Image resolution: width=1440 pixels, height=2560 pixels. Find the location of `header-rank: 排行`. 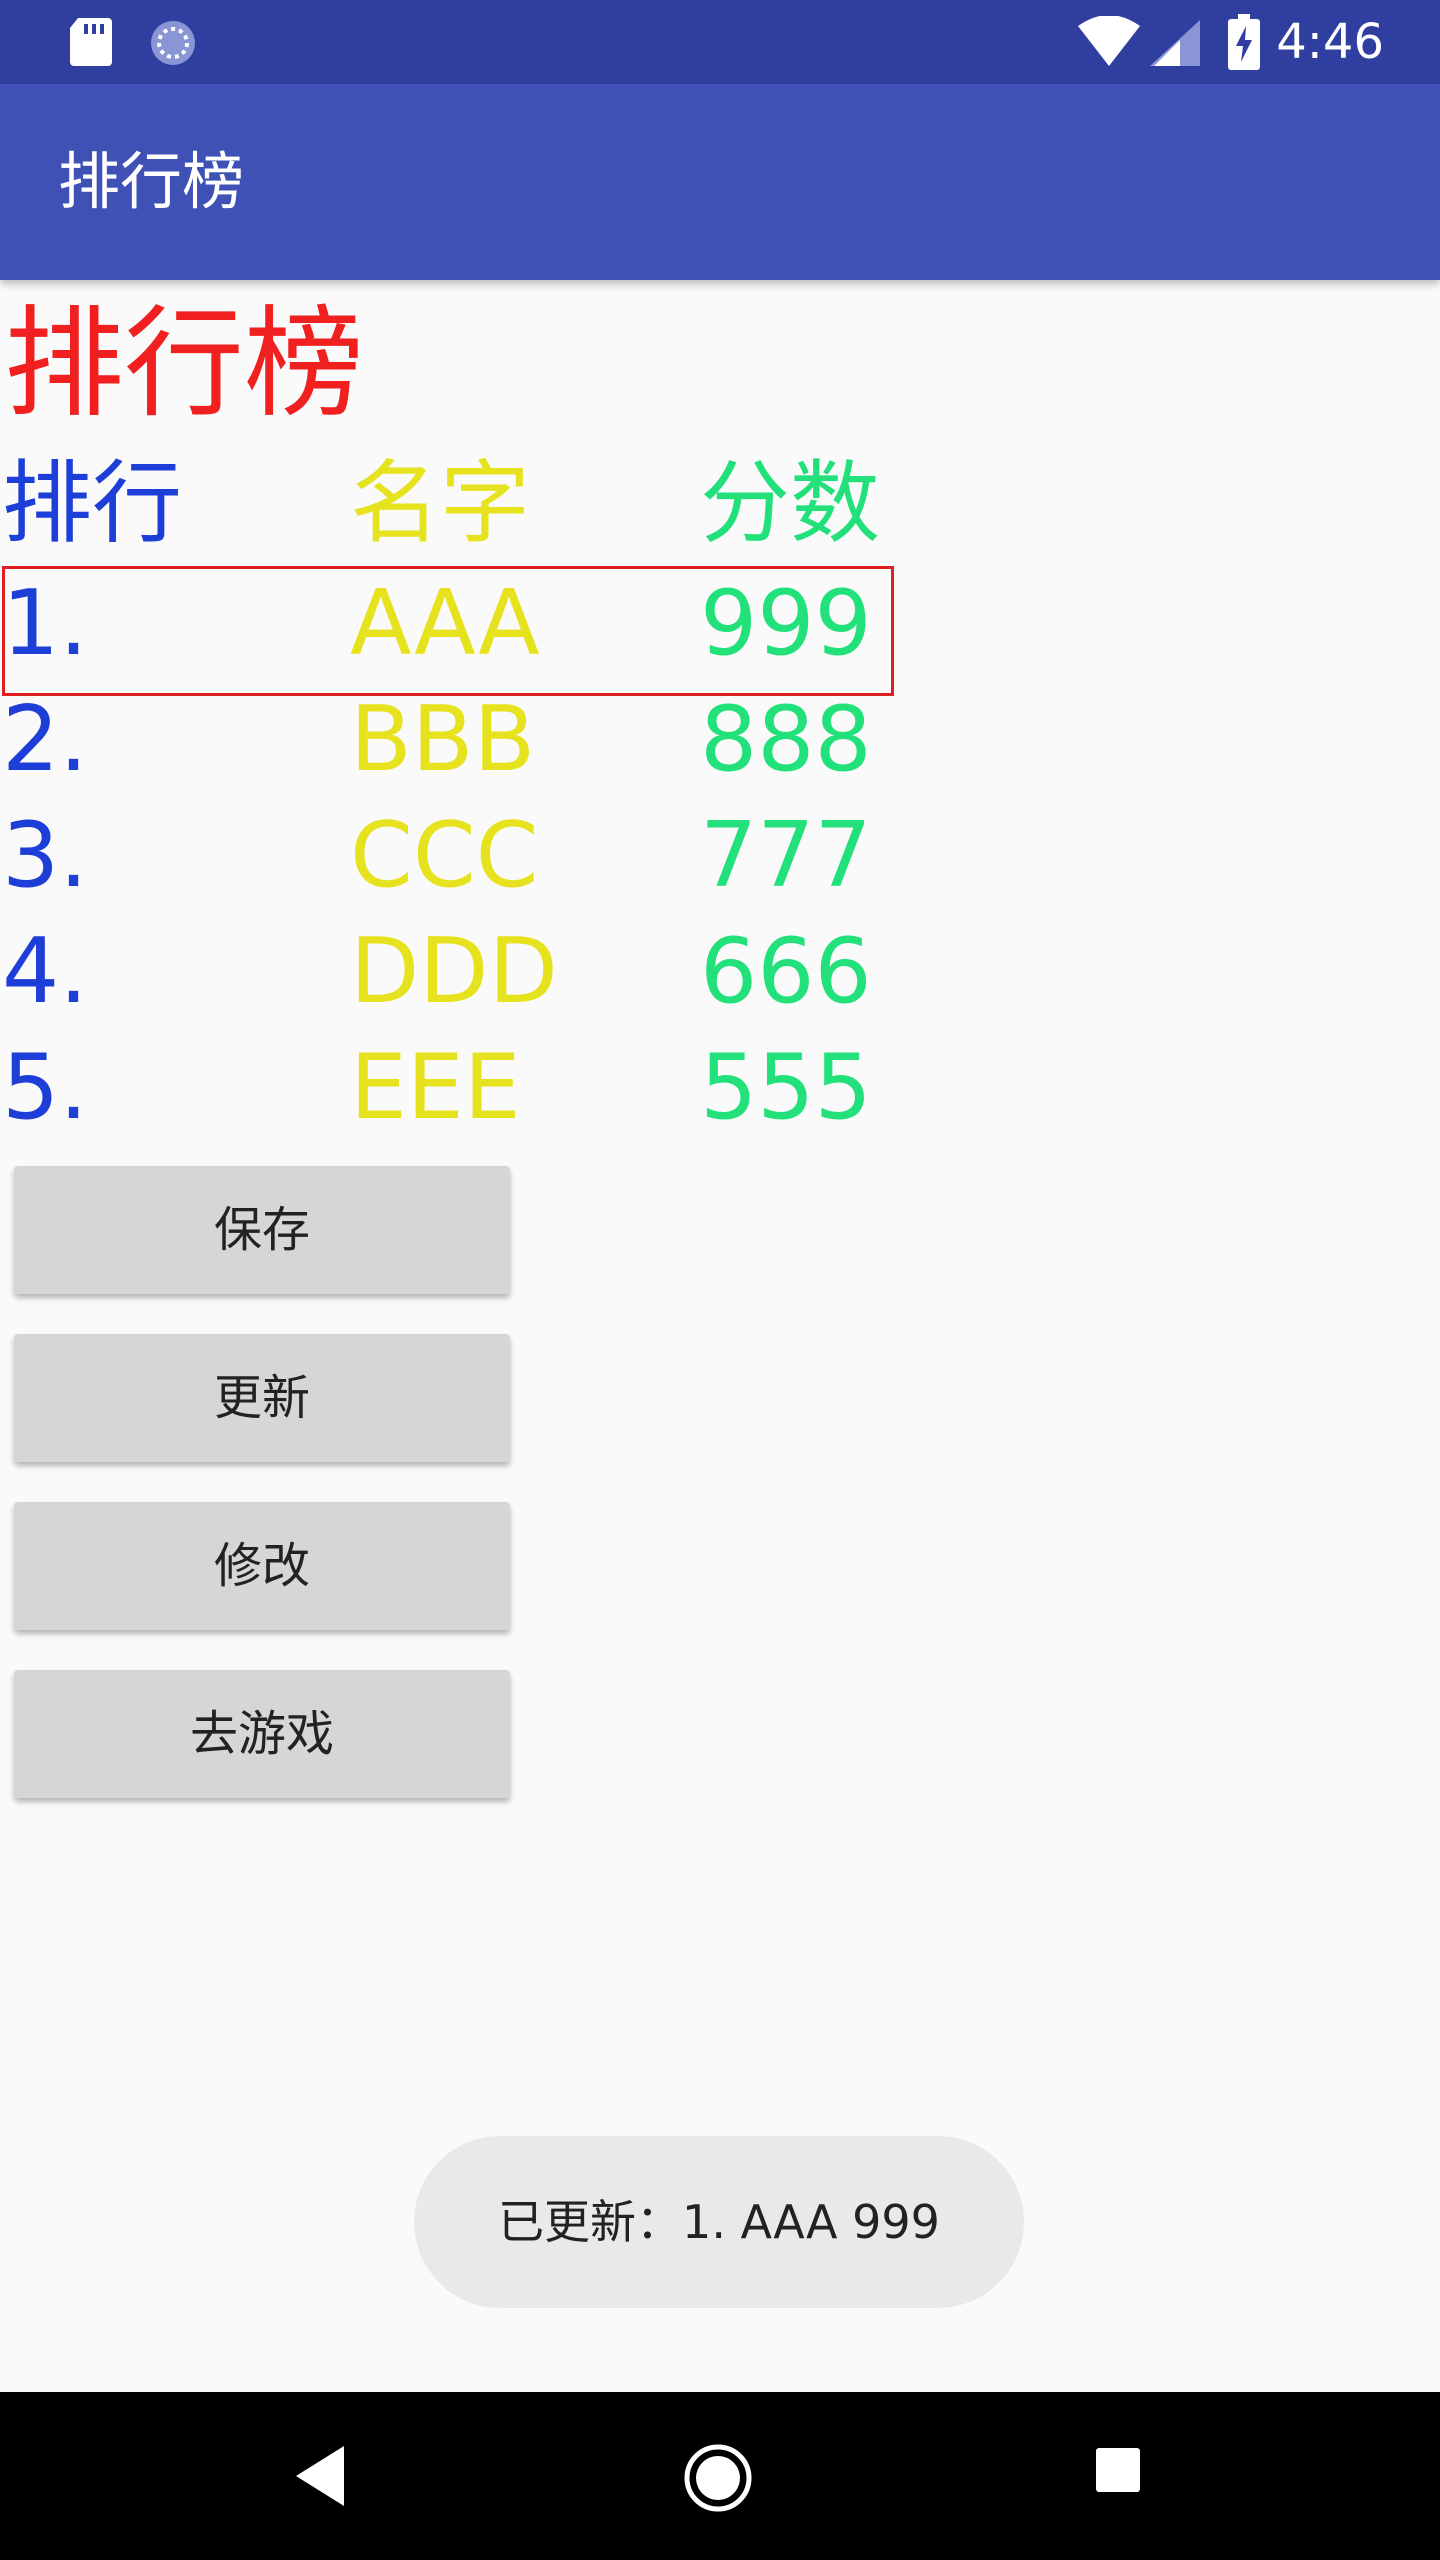

header-rank: 排行 is located at coordinates (92, 503).